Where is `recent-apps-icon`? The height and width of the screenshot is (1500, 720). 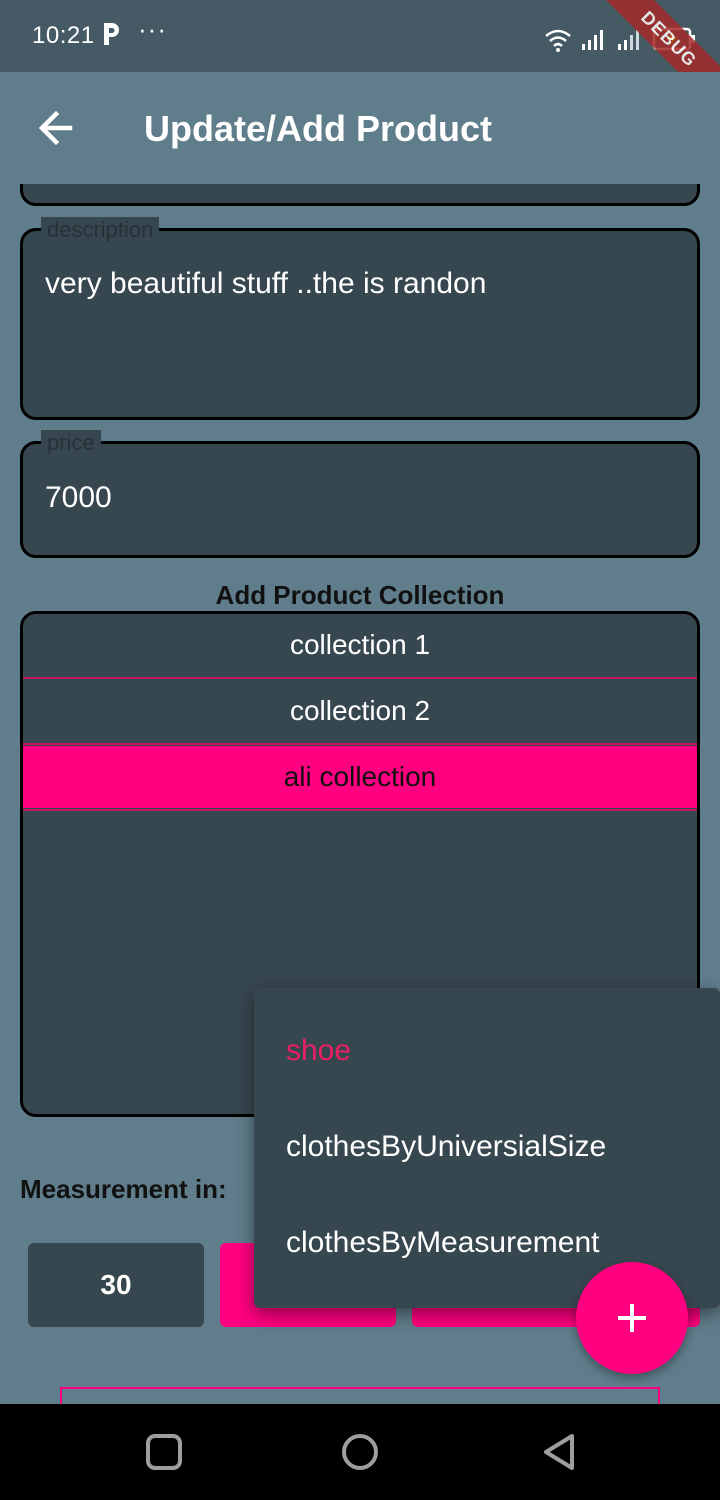
recent-apps-icon is located at coordinates (164, 1452).